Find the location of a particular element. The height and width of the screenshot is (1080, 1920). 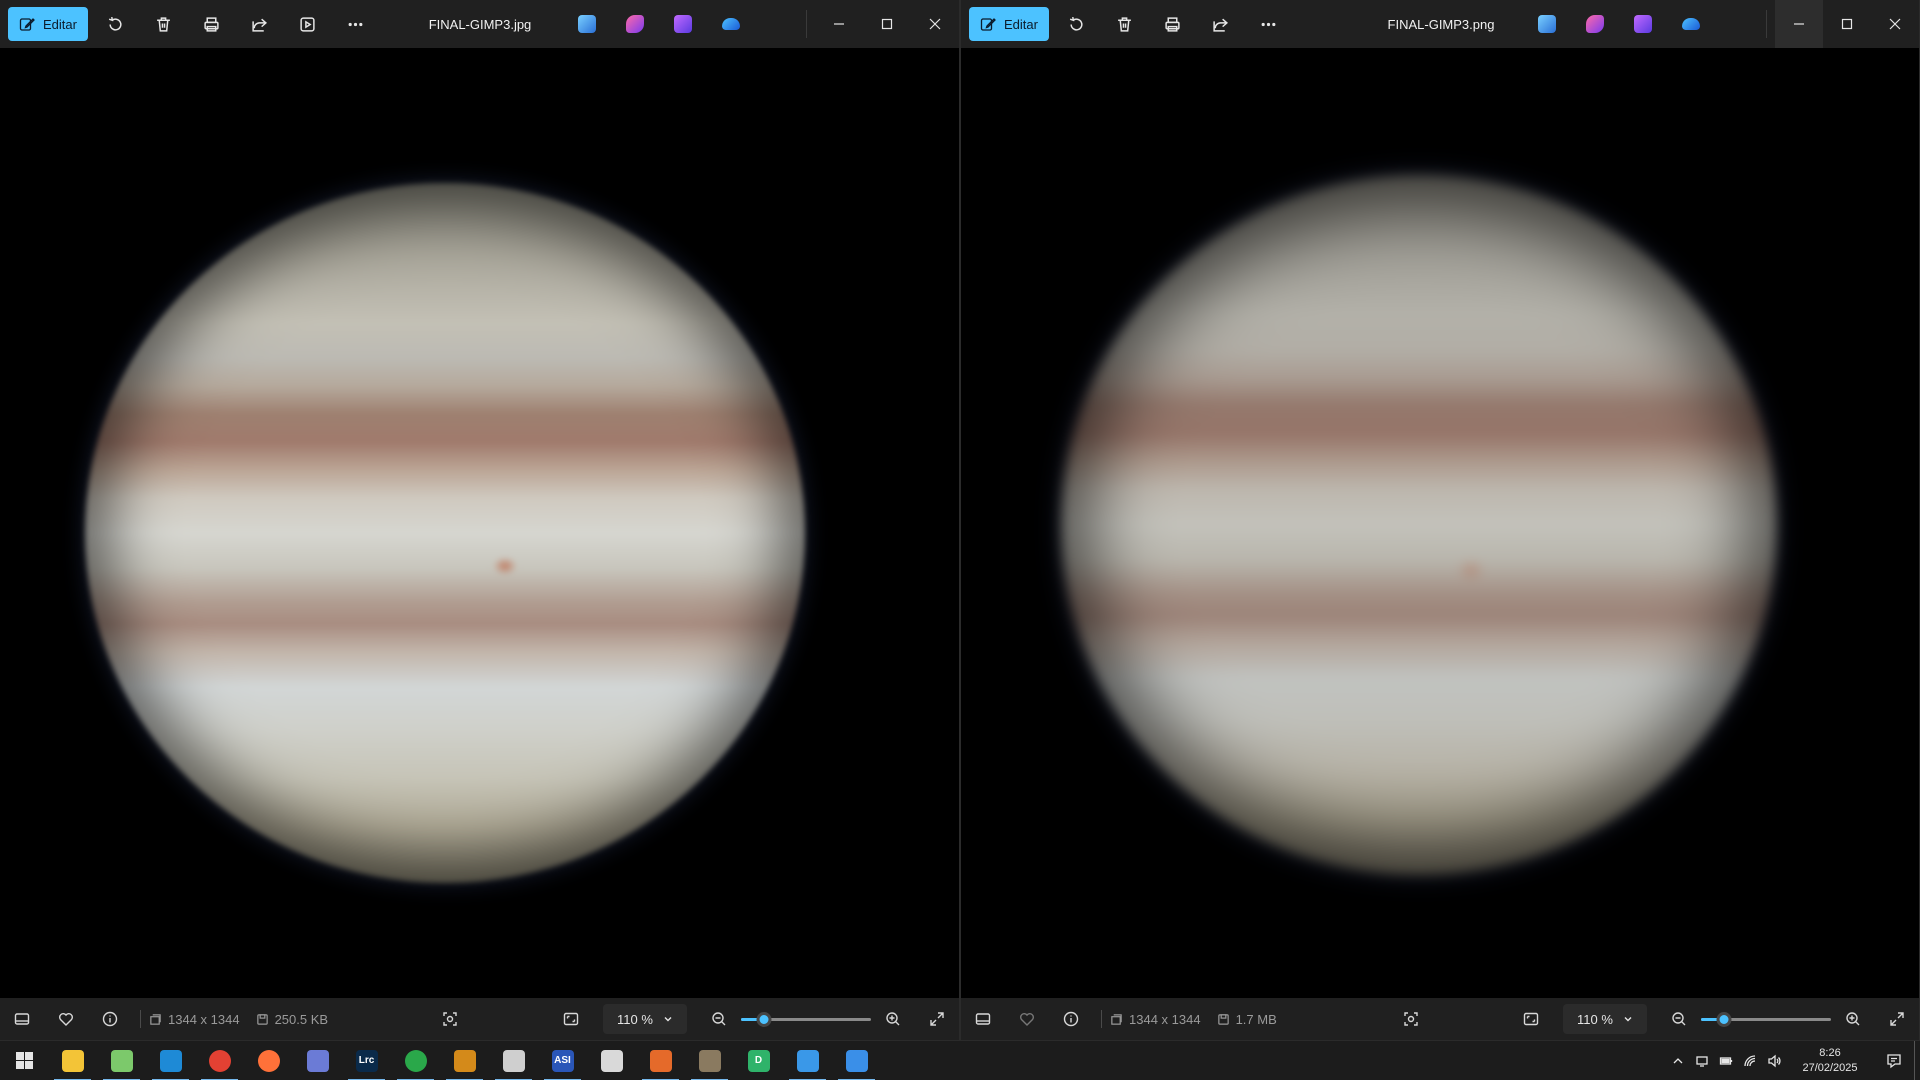

meet-now-button is located at coordinates (1702, 1060).